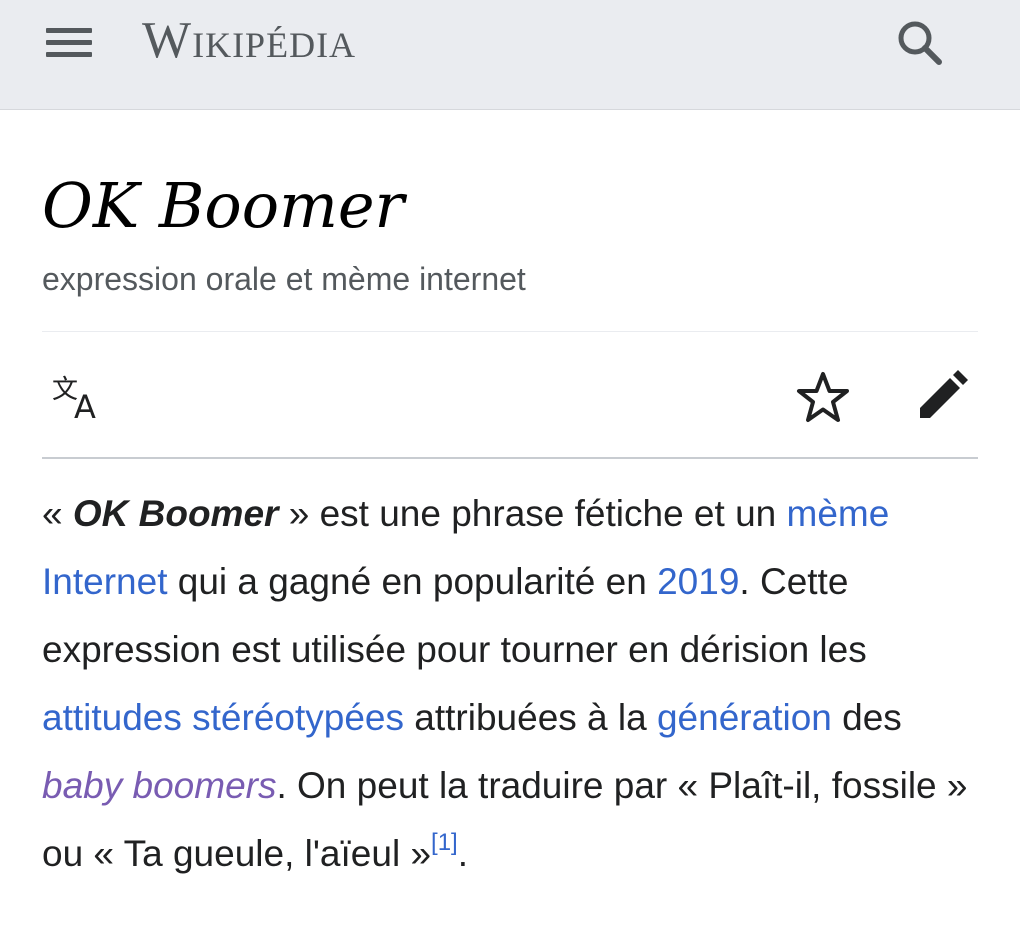 The height and width of the screenshot is (934, 1020). Describe the element at coordinates (462, 853) in the screenshot. I see `text-segment: .` at that location.